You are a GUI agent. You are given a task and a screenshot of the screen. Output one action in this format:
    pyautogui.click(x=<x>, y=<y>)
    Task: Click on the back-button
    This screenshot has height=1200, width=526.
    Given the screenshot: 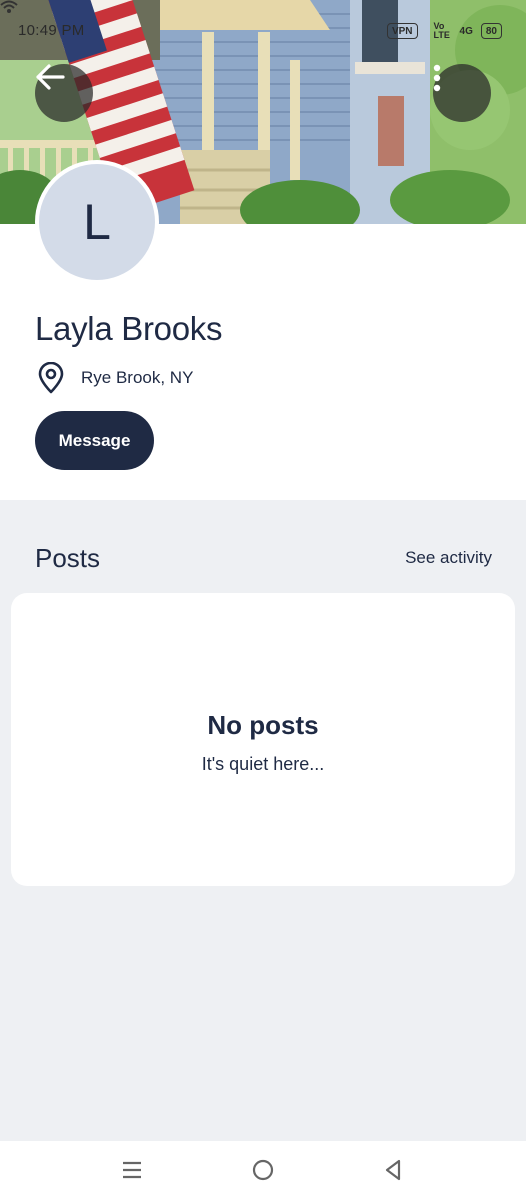 What is the action you would take?
    pyautogui.click(x=64, y=93)
    